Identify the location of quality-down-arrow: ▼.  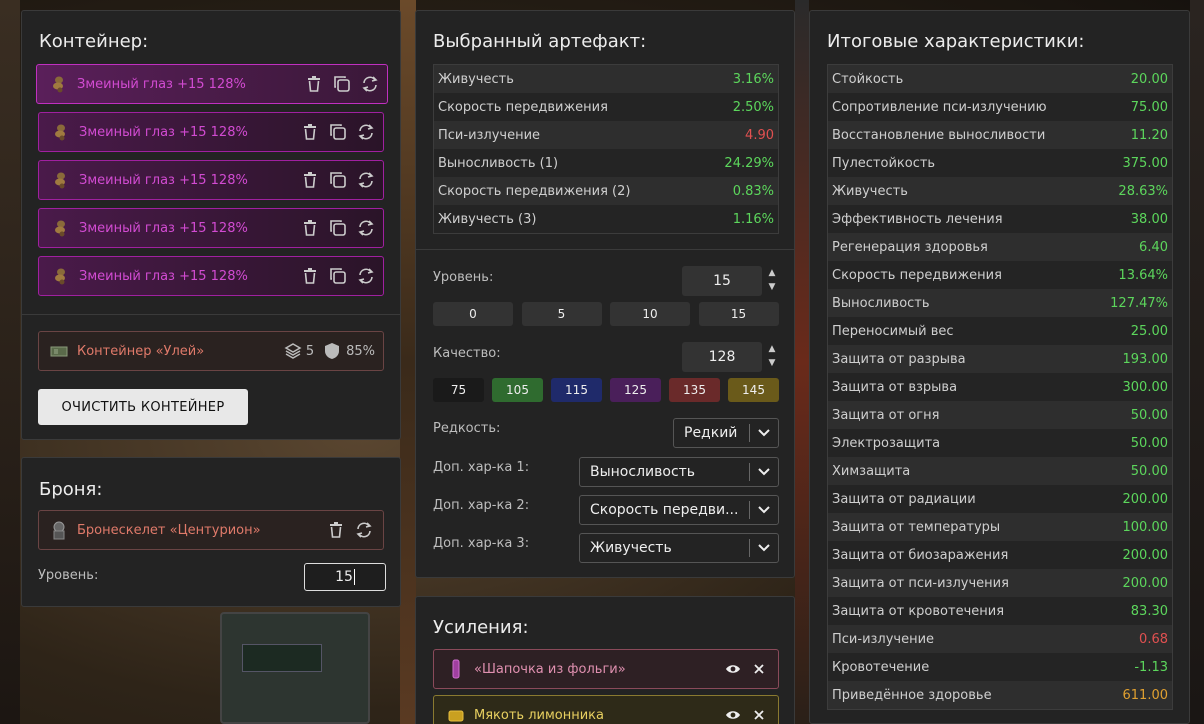
(772, 363).